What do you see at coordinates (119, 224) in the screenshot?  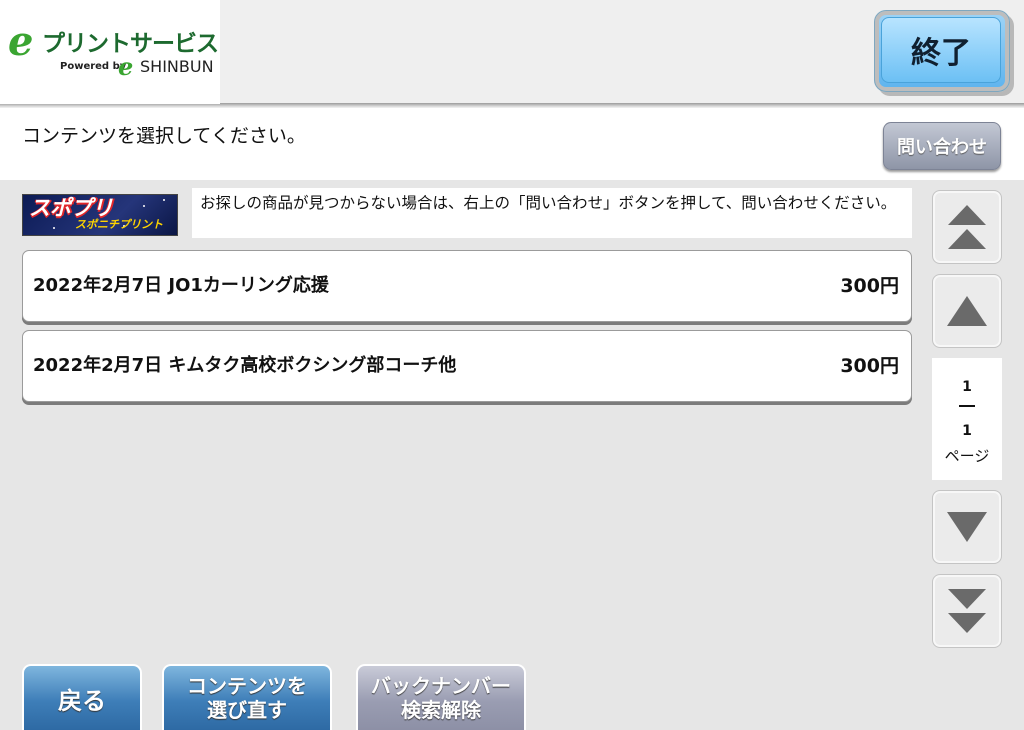 I see `banner-sub-text: スポニチプリント` at bounding box center [119, 224].